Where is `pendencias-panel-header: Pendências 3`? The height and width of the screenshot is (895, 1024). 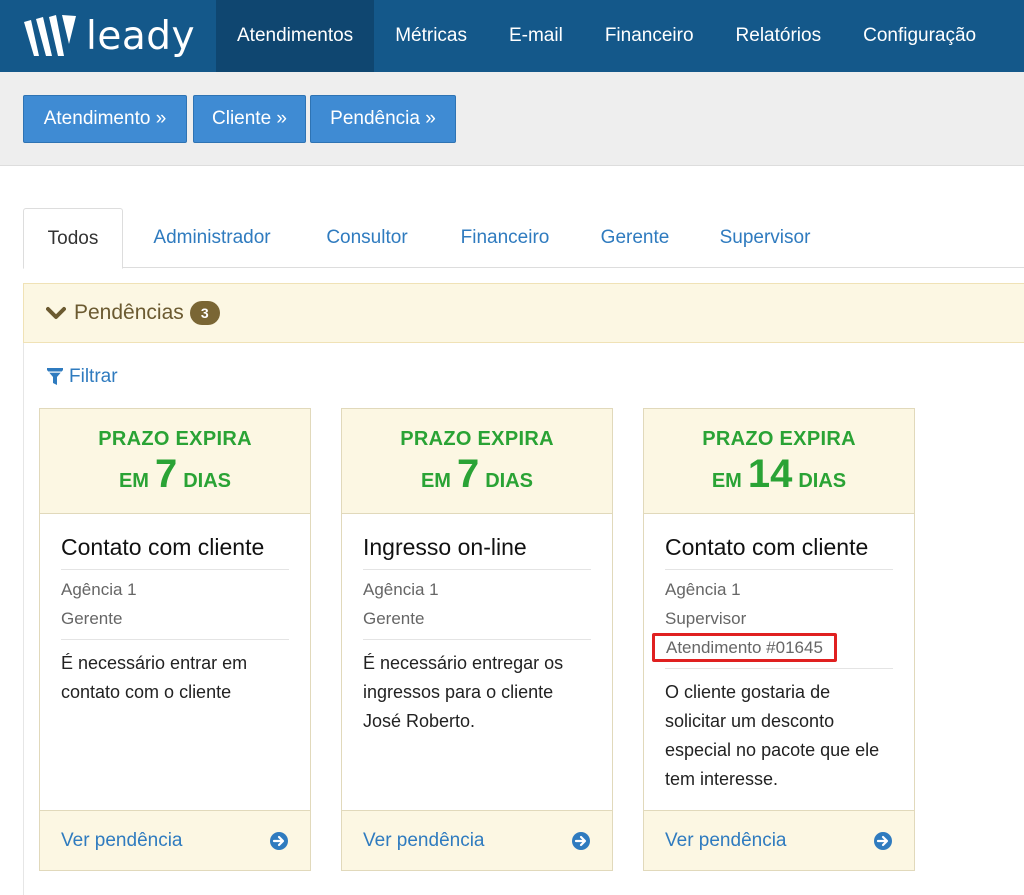 pendencias-panel-header: Pendências 3 is located at coordinates (523, 313).